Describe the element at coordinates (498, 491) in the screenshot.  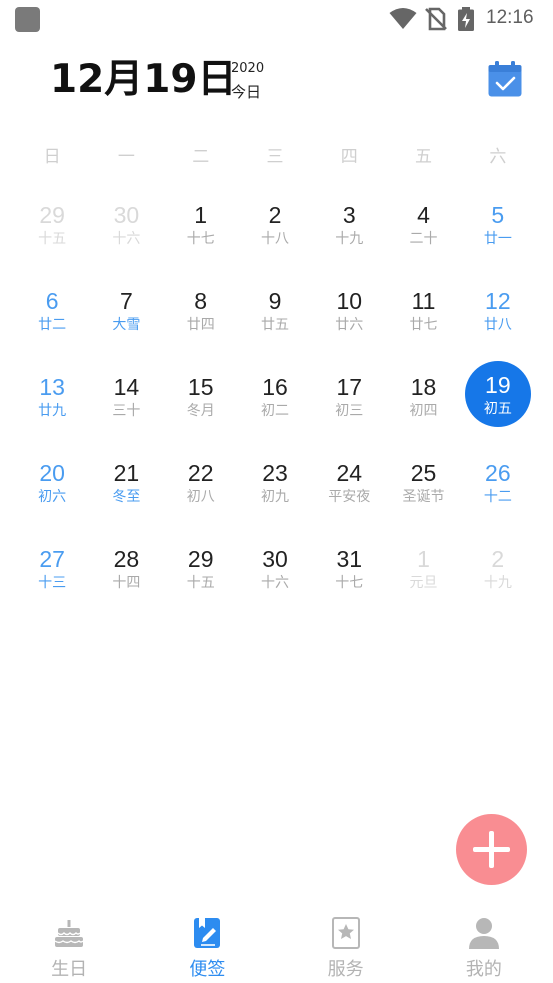
I see `calendar-day: 26 十二` at that location.